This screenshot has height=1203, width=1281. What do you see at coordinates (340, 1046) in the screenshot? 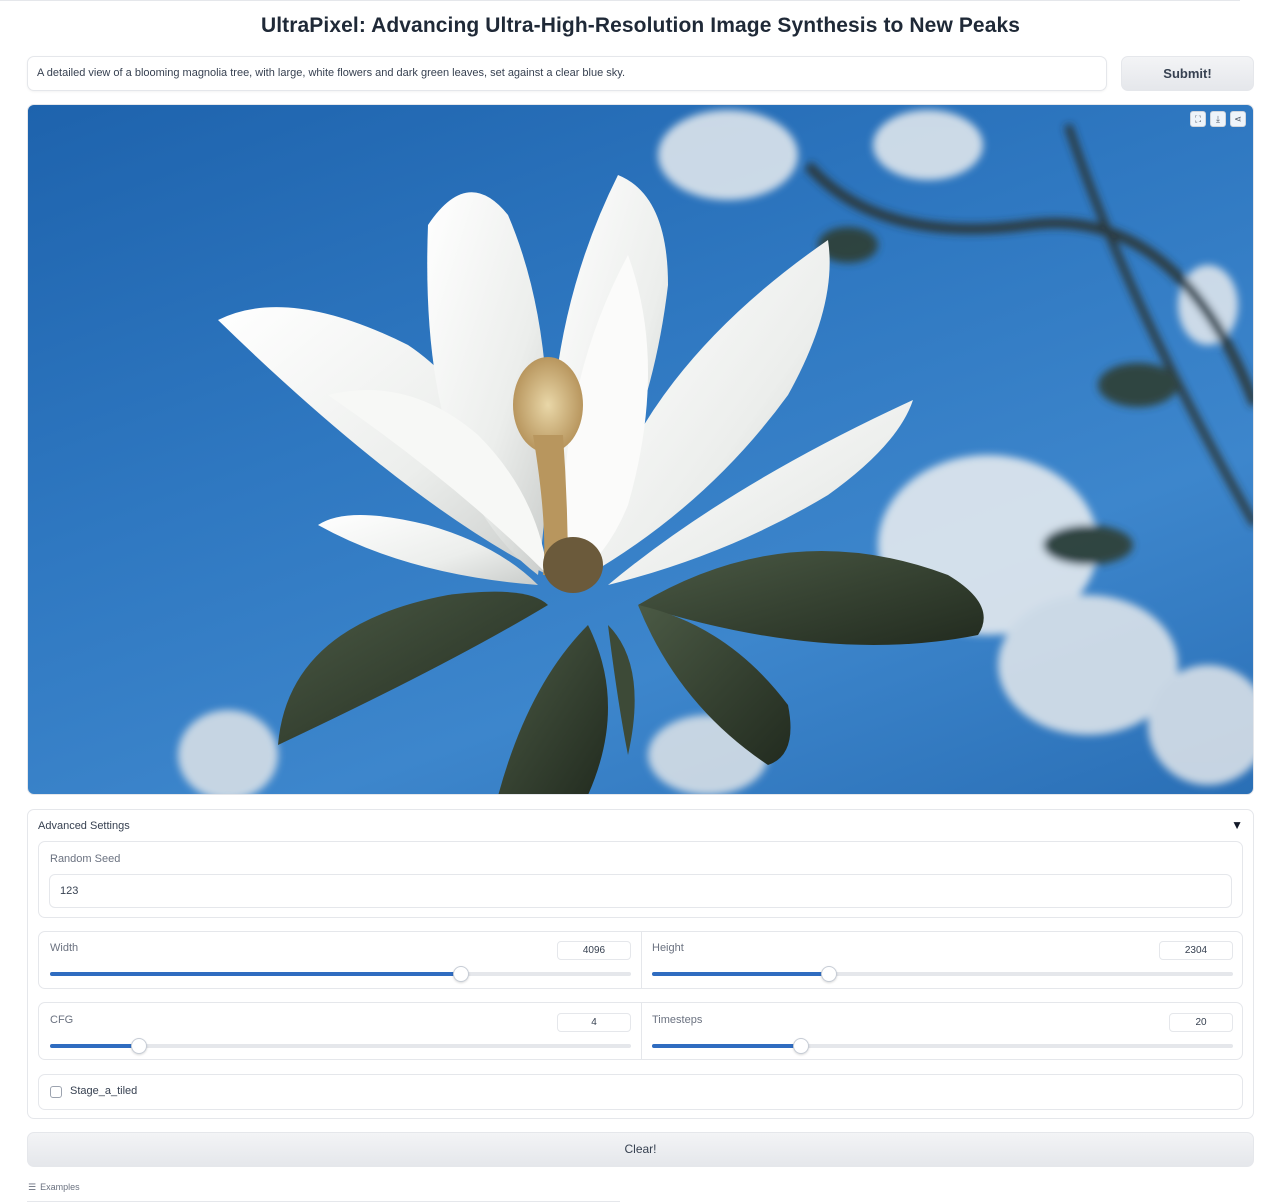
I see `cfg-slider` at bounding box center [340, 1046].